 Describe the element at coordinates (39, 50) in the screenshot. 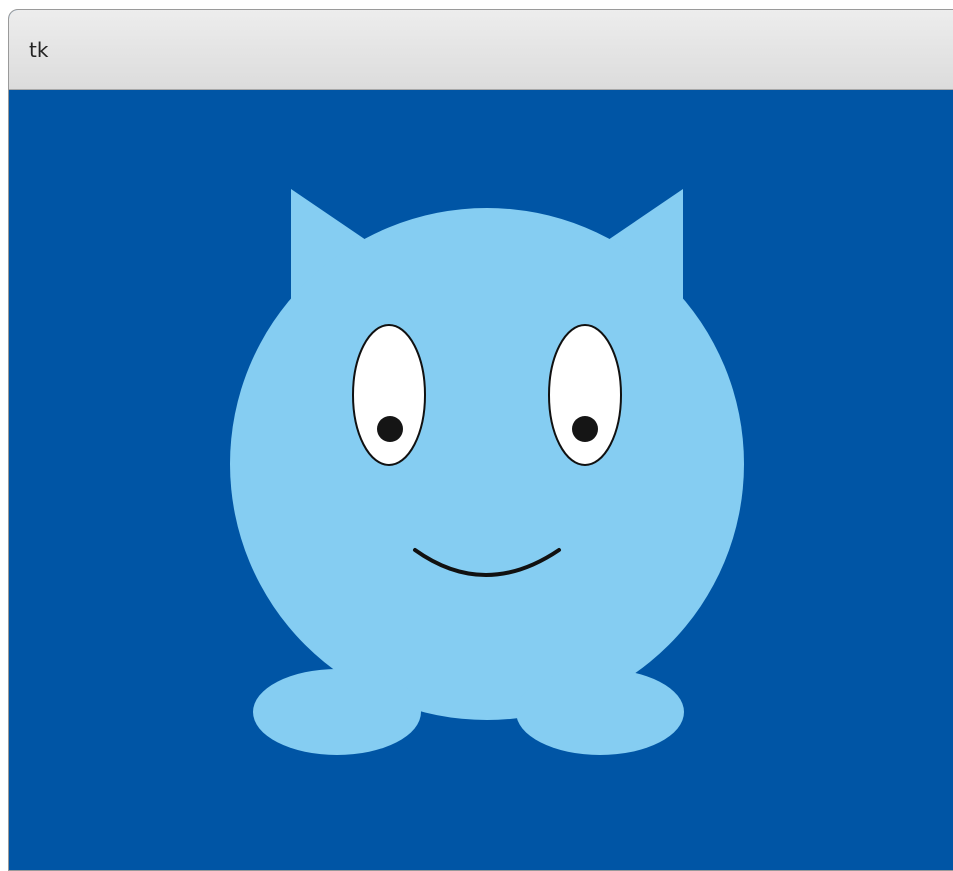

I see `window-title: tk` at that location.